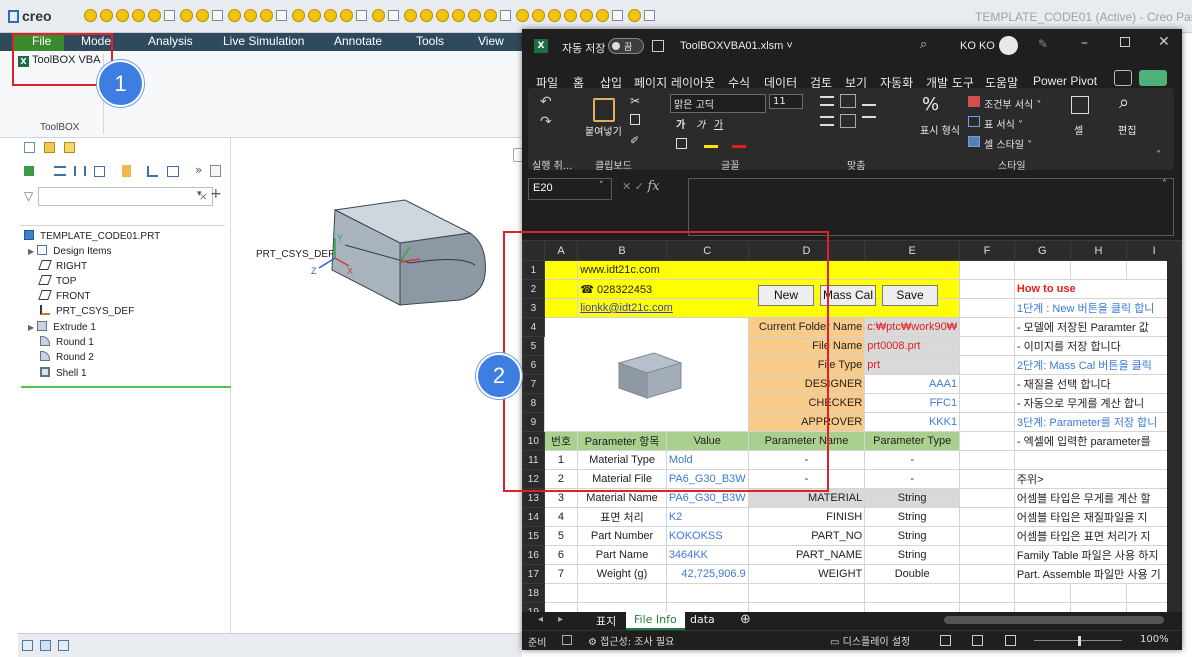 The height and width of the screenshot is (657, 1192). I want to click on tree-search-input: ×, so click(125, 196).